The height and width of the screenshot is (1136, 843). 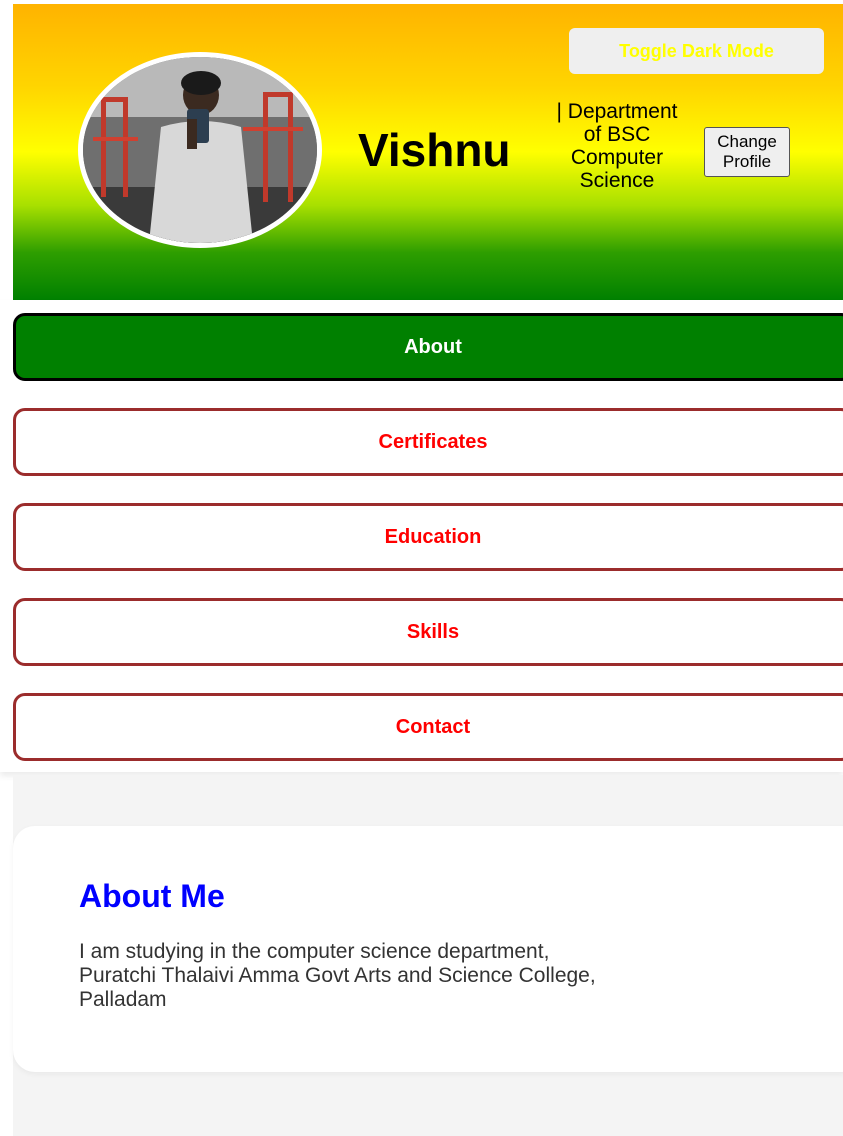 I want to click on toggle-dark-mode-button: Toggle Dark Mode, so click(x=696, y=51).